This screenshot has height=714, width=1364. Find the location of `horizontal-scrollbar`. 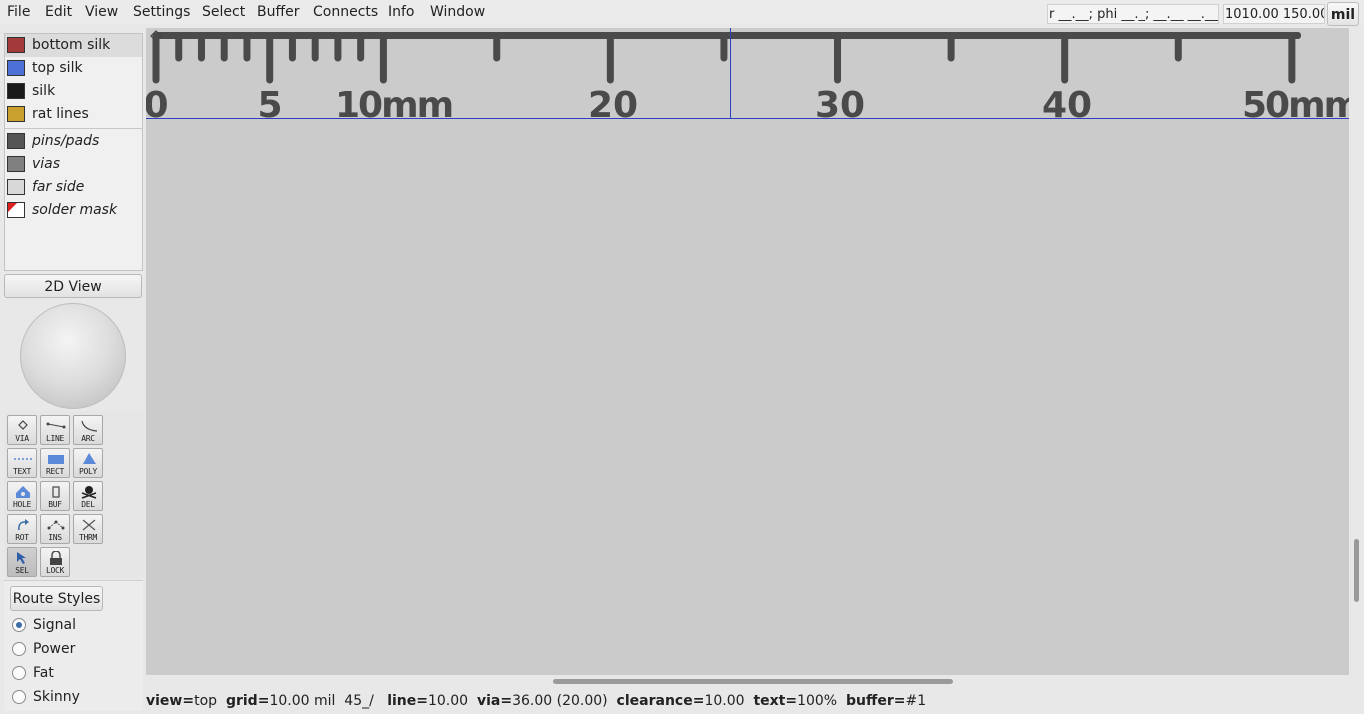

horizontal-scrollbar is located at coordinates (747, 682).